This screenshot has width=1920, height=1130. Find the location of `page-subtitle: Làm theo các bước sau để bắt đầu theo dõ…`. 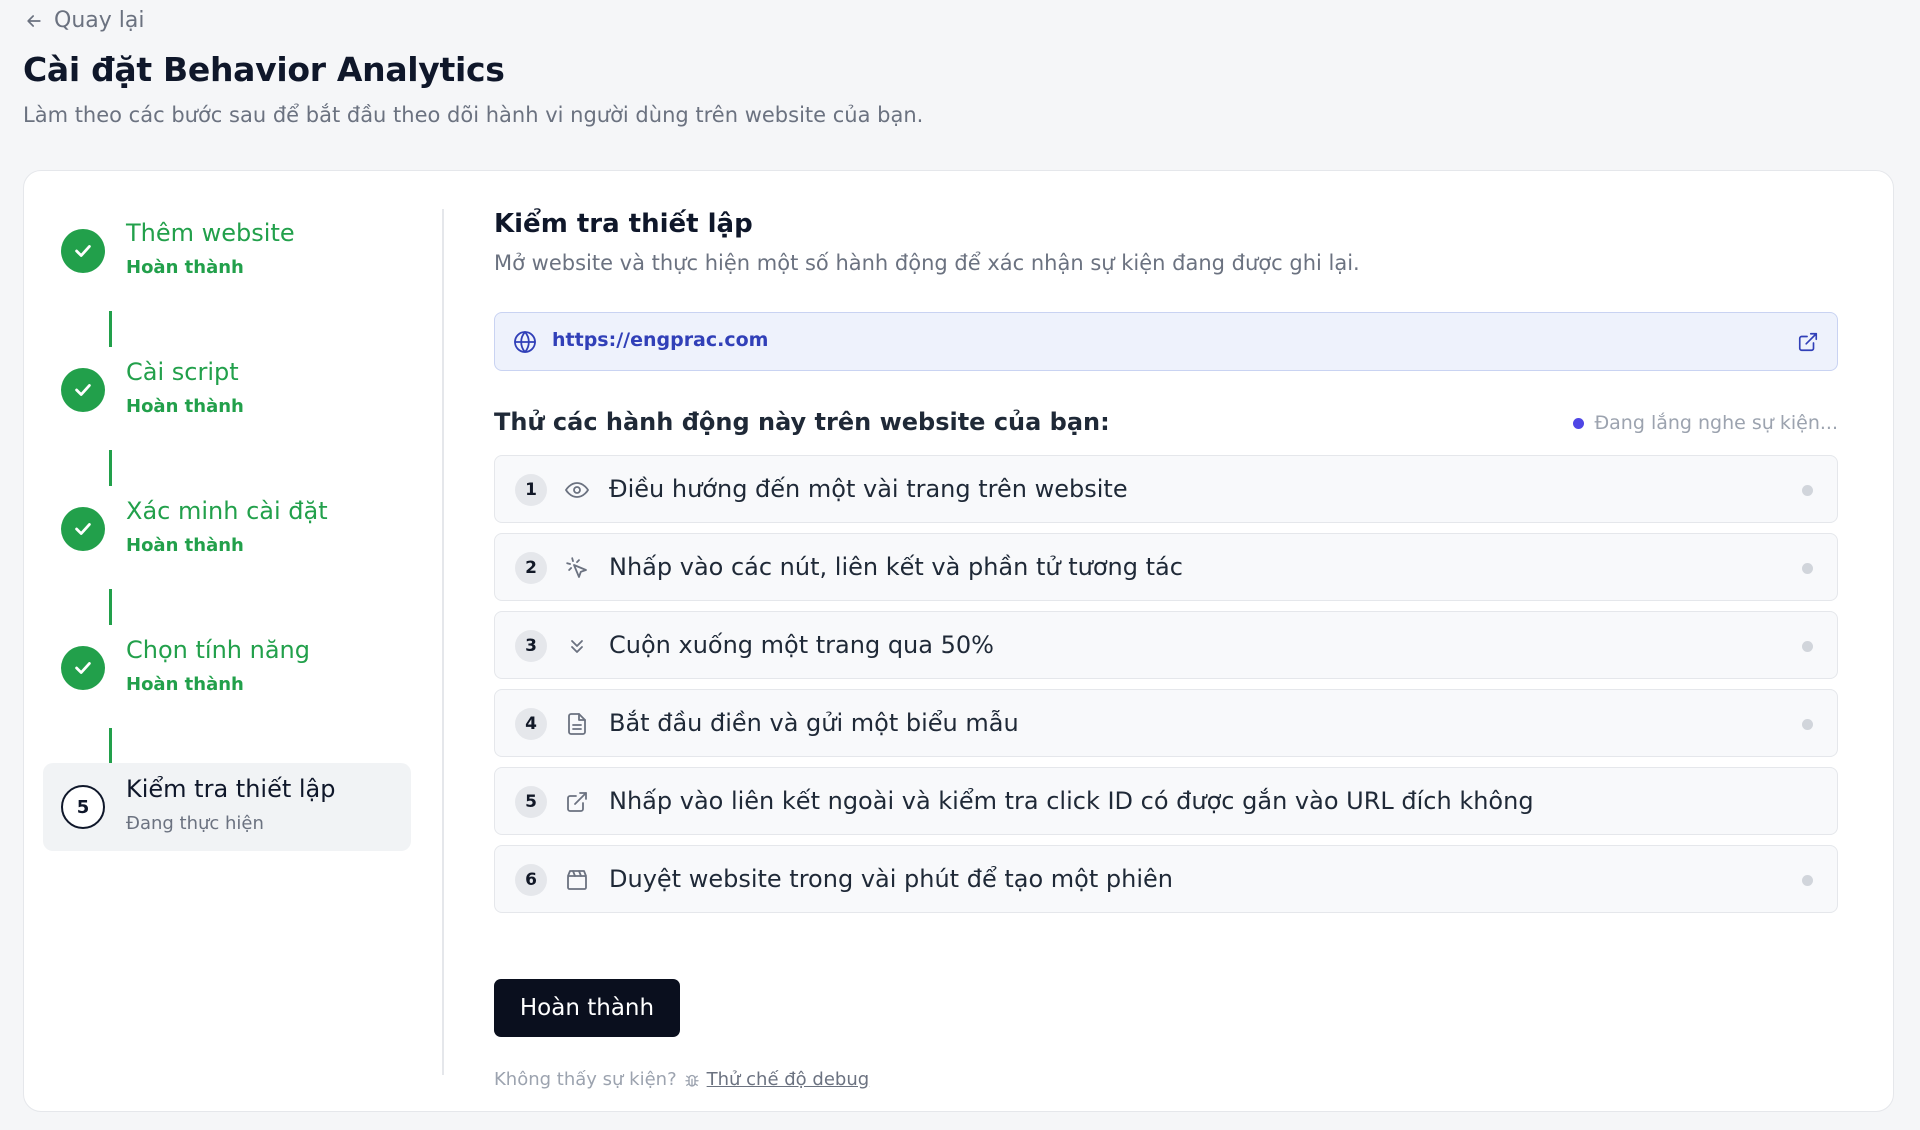

page-subtitle: Làm theo các bước sau để bắt đầu theo dõ… is located at coordinates (473, 115).